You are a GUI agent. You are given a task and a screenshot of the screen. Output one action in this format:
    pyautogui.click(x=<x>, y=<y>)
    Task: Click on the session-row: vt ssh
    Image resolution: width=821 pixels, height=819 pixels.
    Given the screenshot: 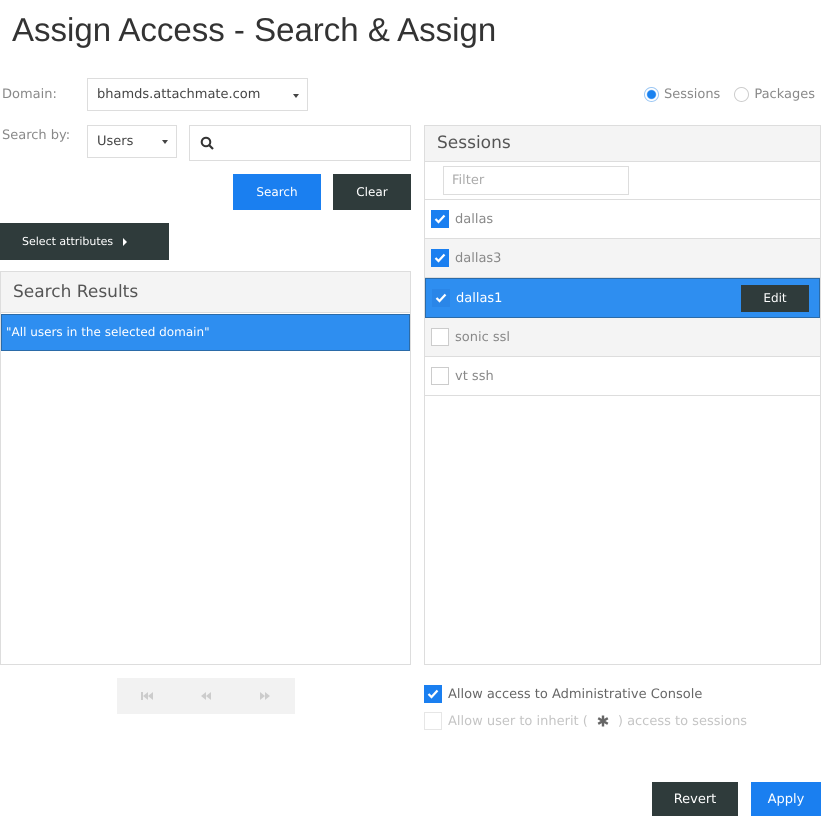 What is the action you would take?
    pyautogui.click(x=622, y=376)
    